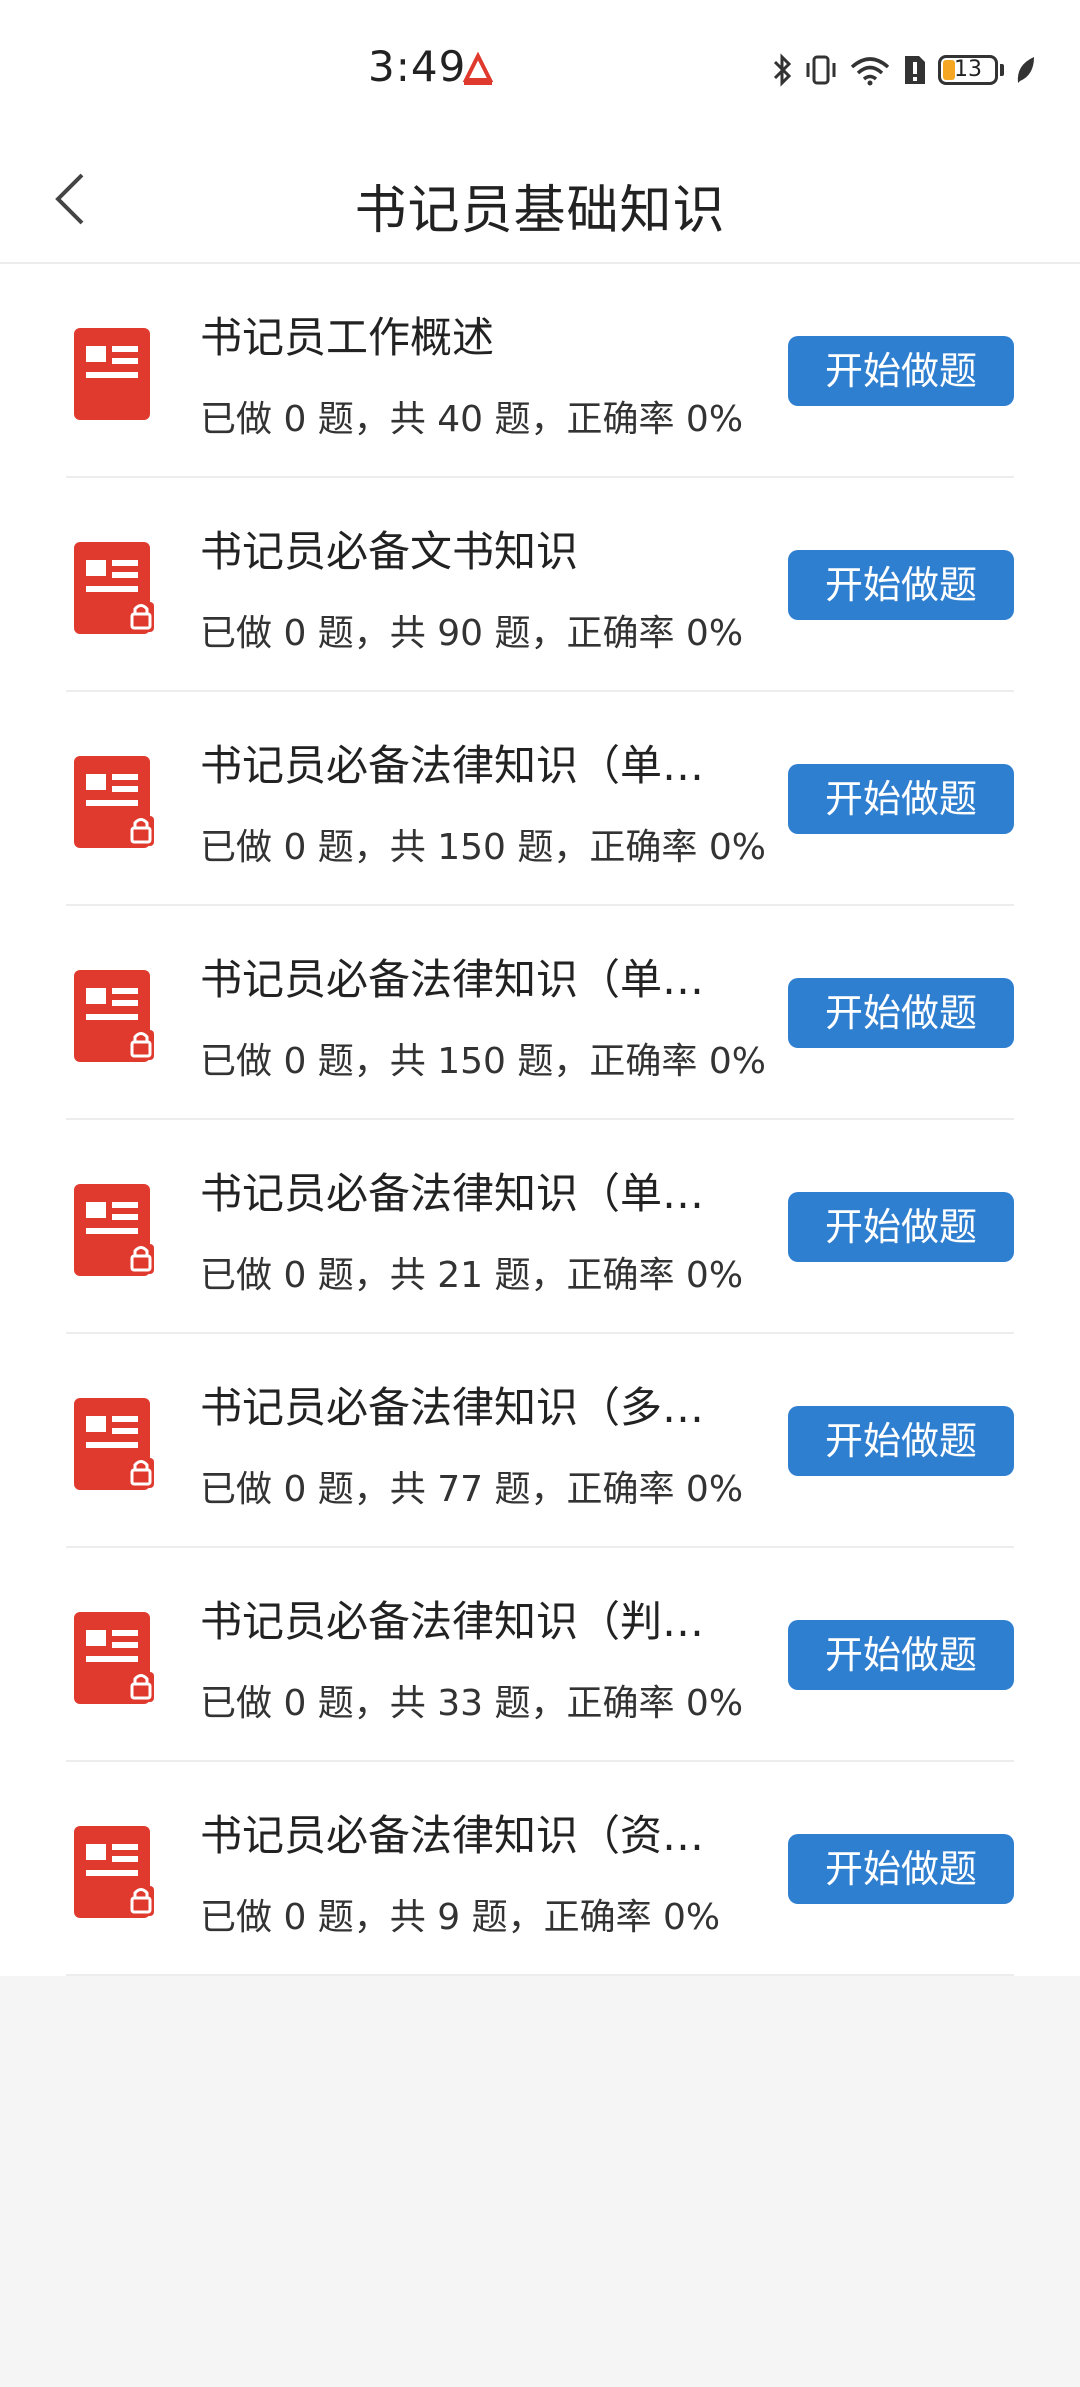 This screenshot has width=1080, height=2387. I want to click on item-progress: 已做 0 题，共 21 题，正确率 0%, so click(472, 1275).